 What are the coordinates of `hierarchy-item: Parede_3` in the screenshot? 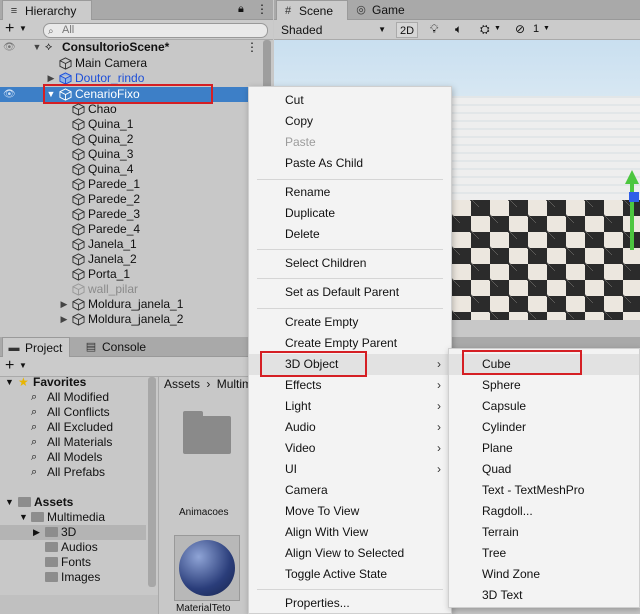 It's located at (136, 214).